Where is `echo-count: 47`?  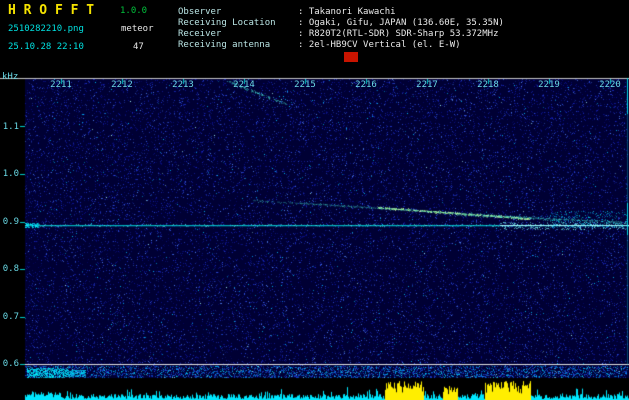 echo-count: 47 is located at coordinates (138, 47).